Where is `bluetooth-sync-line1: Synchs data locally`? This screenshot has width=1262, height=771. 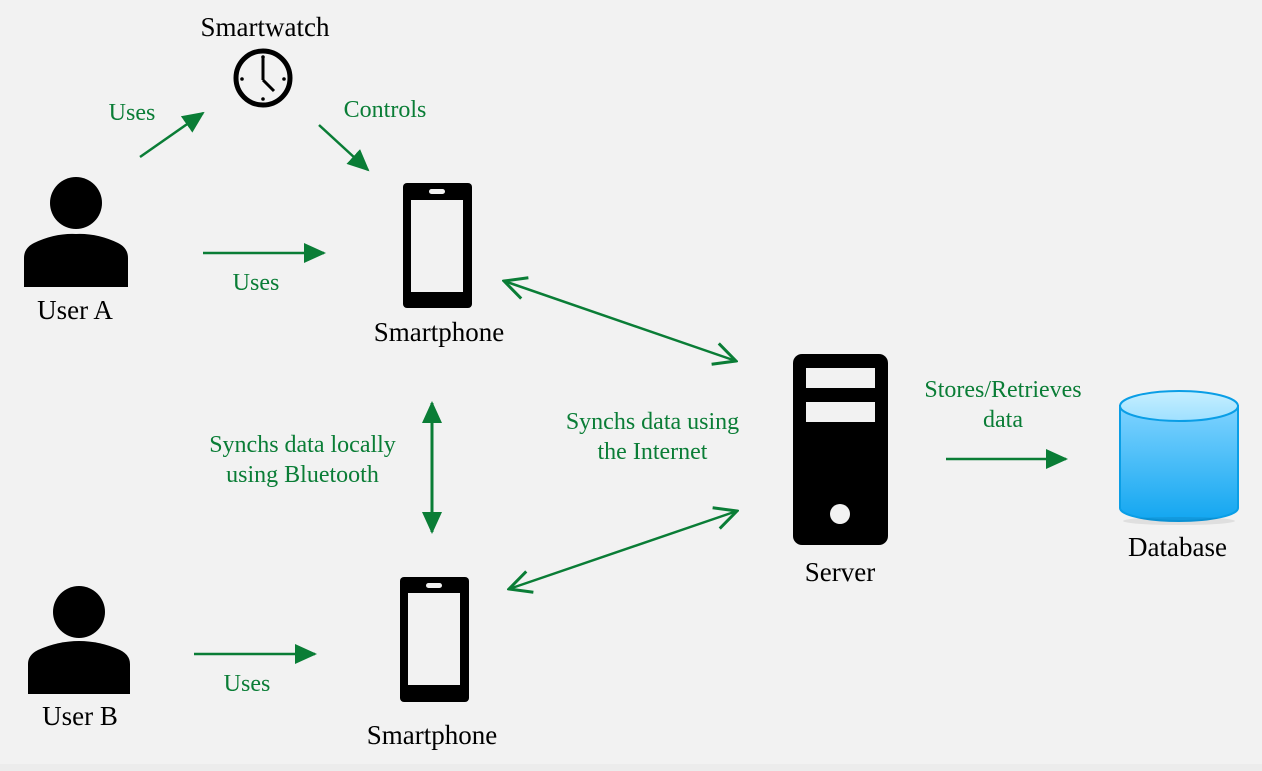 bluetooth-sync-line1: Synchs data locally is located at coordinates (302, 445).